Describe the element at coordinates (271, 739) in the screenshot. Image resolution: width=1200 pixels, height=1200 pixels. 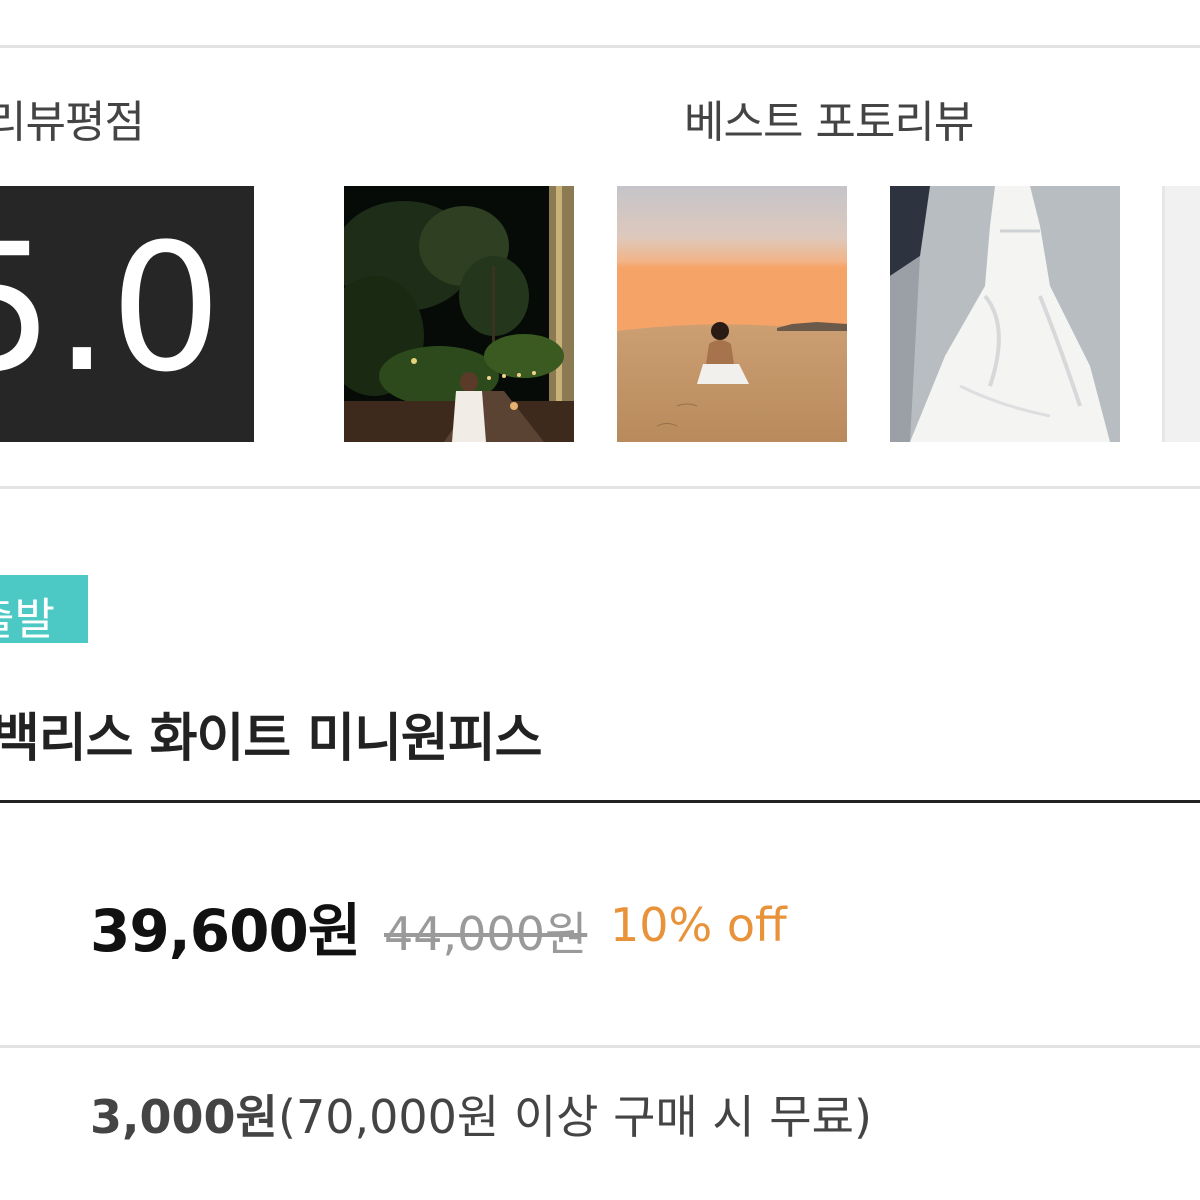
I see `product-title: 백리스 화이트 미니원피스` at that location.